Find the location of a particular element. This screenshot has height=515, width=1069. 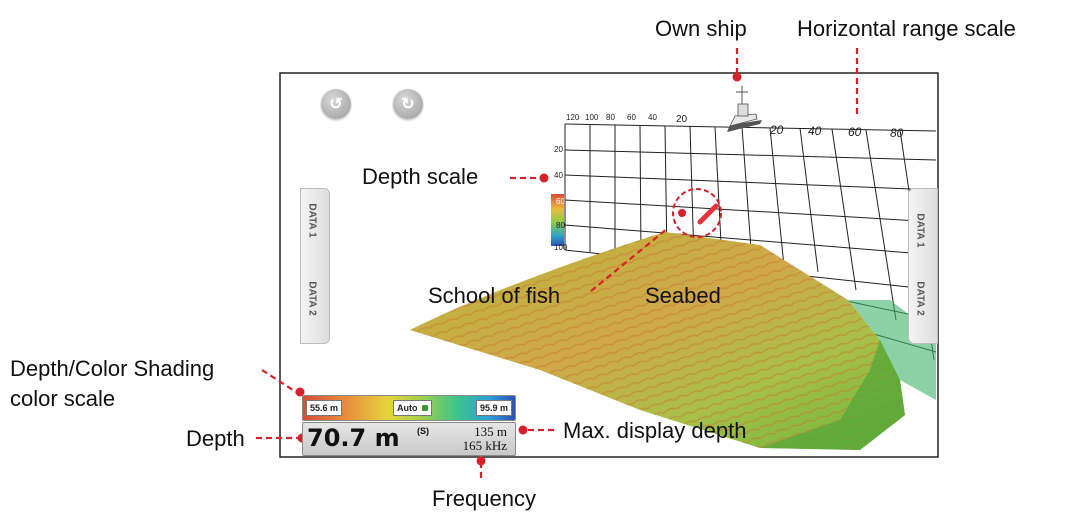

depth-tick: 60 is located at coordinates (560, 201).